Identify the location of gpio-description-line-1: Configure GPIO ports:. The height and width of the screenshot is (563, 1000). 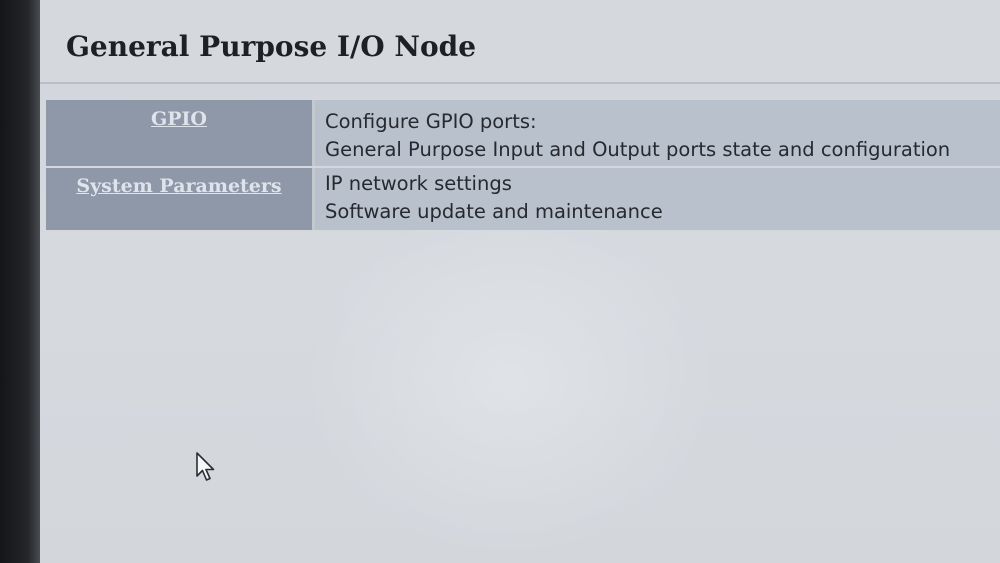
(431, 121).